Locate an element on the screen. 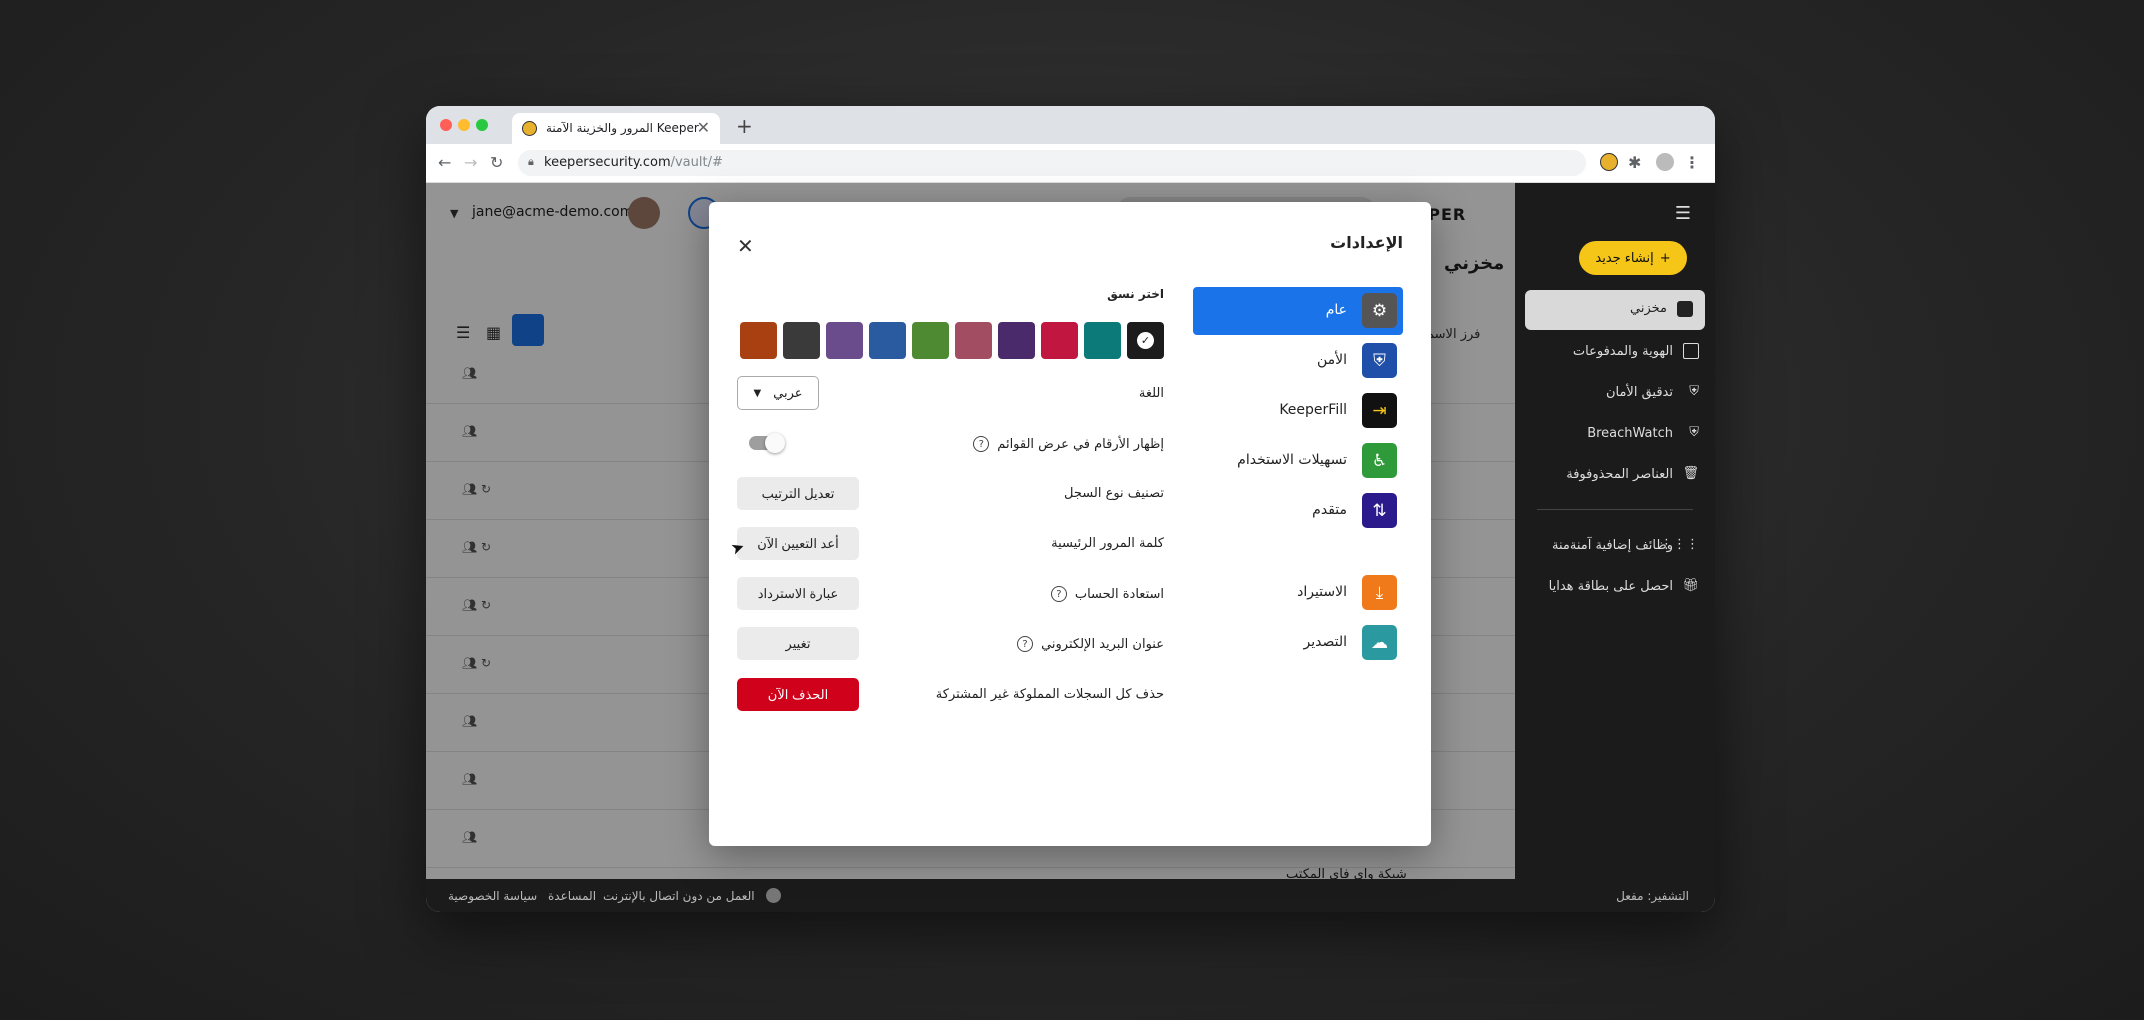 The image size is (2144, 1020). tab-close-icon: ✕ is located at coordinates (703, 127).